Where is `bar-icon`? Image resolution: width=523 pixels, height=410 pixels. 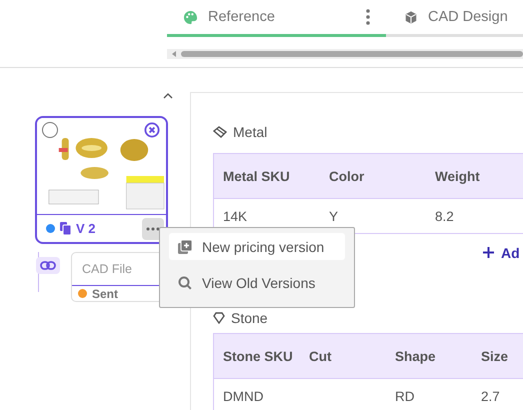
bar-icon is located at coordinates (220, 132).